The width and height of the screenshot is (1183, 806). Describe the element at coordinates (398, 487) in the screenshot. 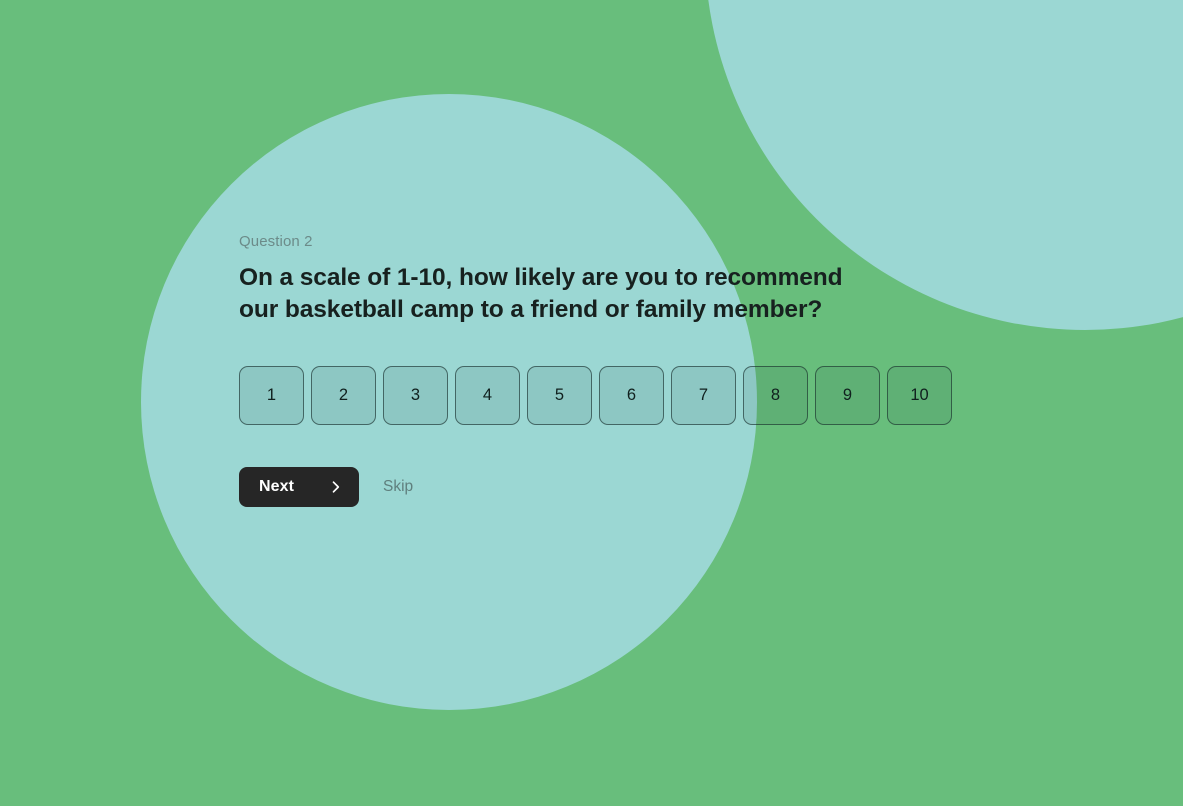

I see `skip-button: Skip` at that location.